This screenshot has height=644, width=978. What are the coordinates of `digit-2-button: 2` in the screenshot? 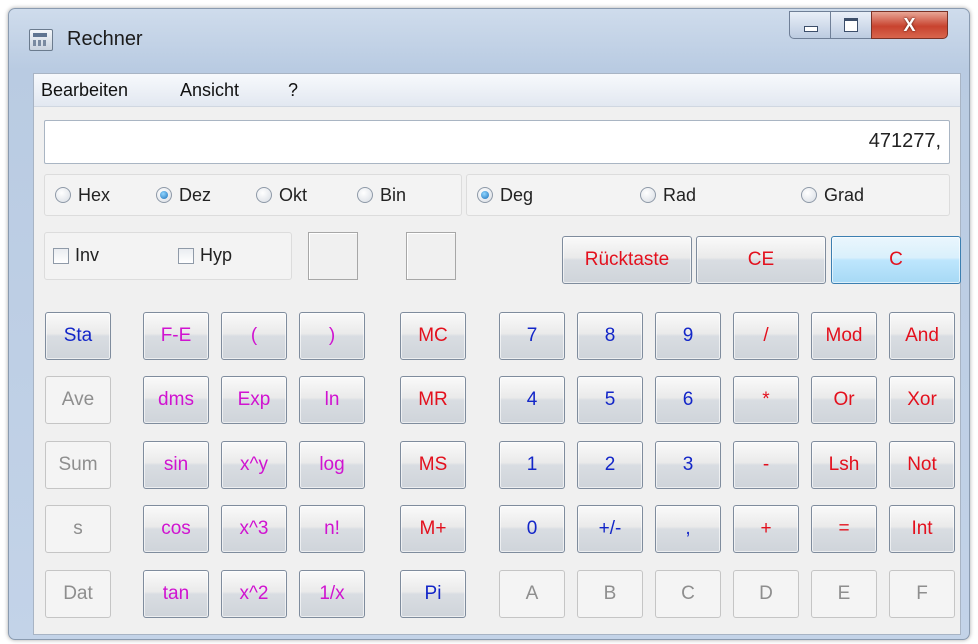 It's located at (610, 465).